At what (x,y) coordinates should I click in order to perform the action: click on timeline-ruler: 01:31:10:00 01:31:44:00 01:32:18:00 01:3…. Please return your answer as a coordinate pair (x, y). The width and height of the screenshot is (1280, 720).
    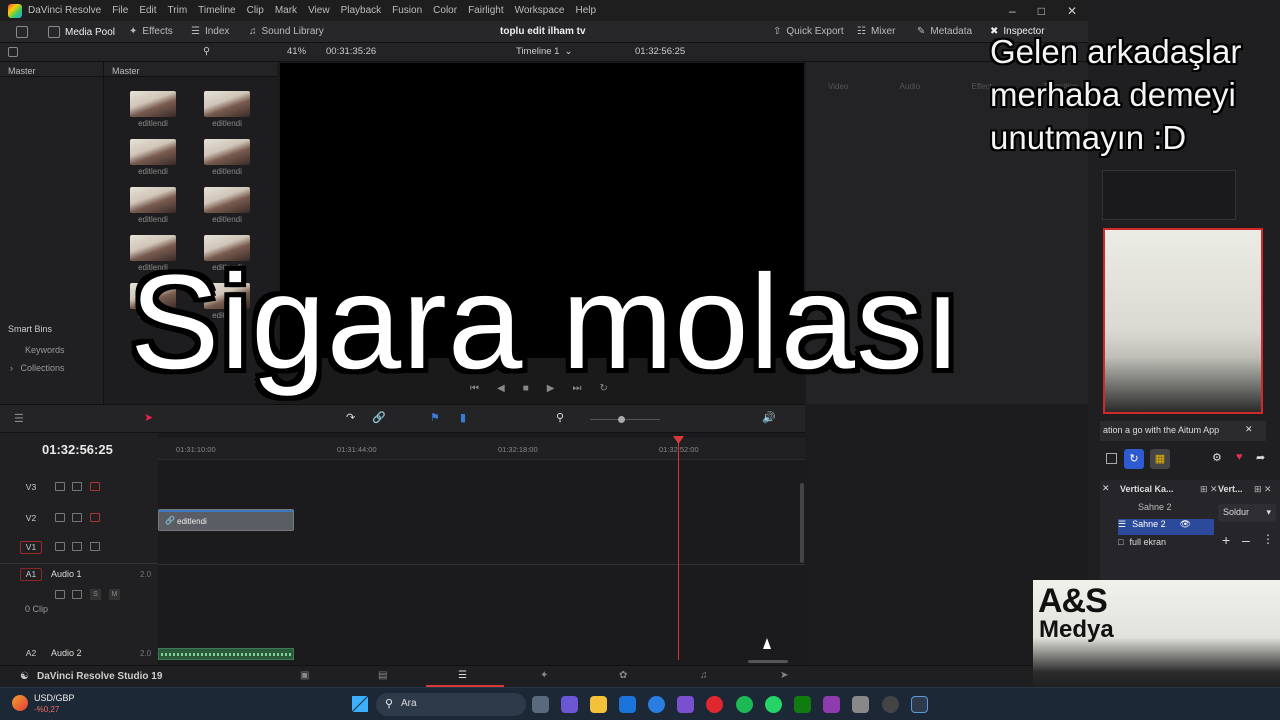
    Looking at the image, I should click on (481, 449).